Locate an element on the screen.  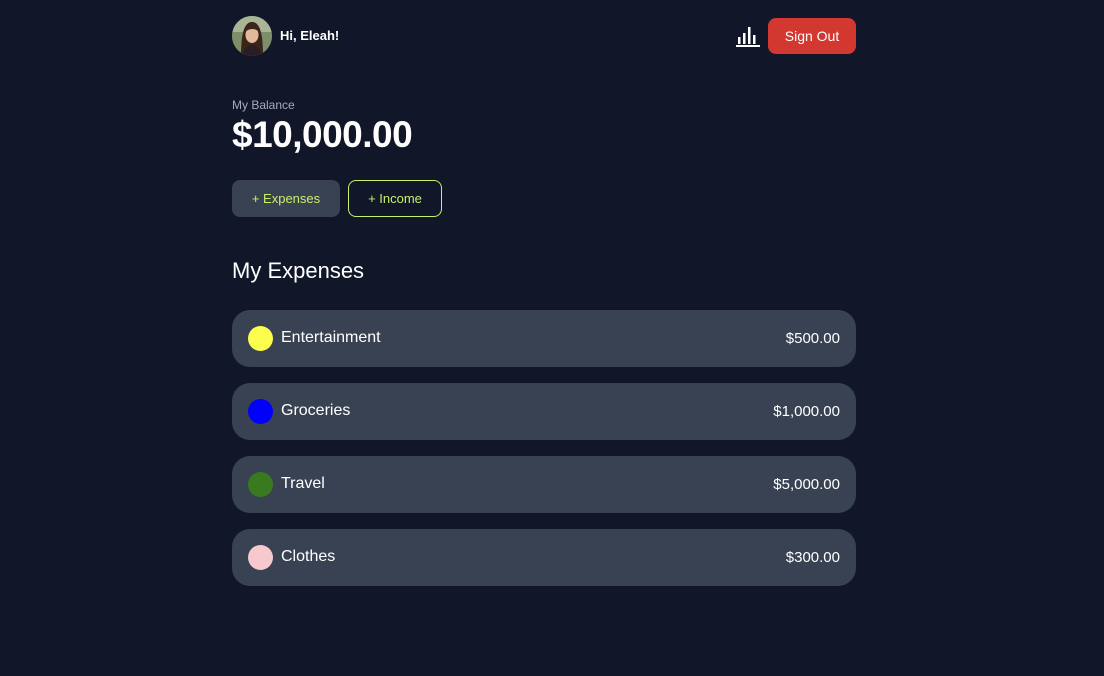
avatar is located at coordinates (252, 36).